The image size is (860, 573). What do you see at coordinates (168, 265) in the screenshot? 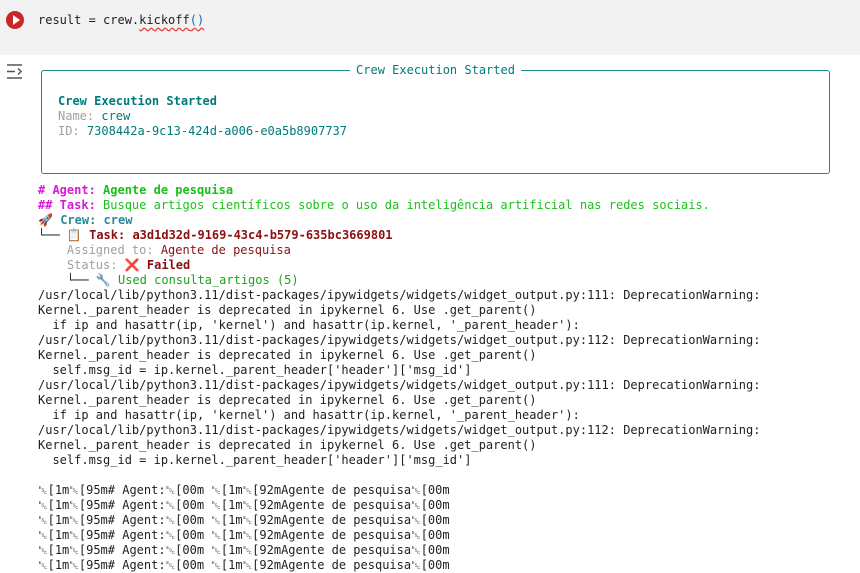
I see `status-value: Failed` at bounding box center [168, 265].